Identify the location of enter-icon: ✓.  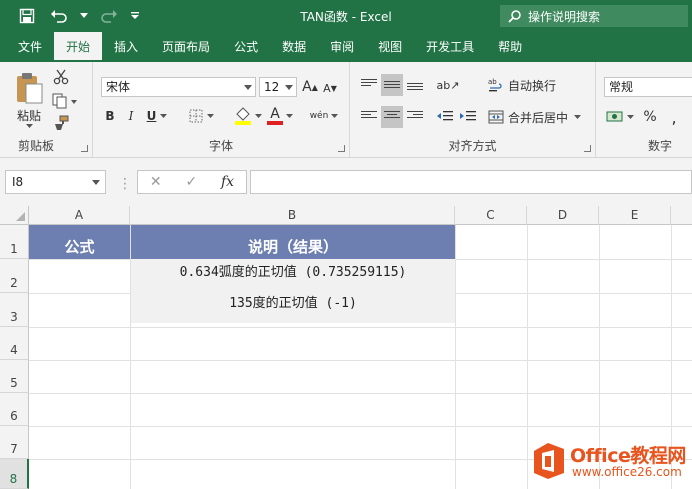
(191, 182).